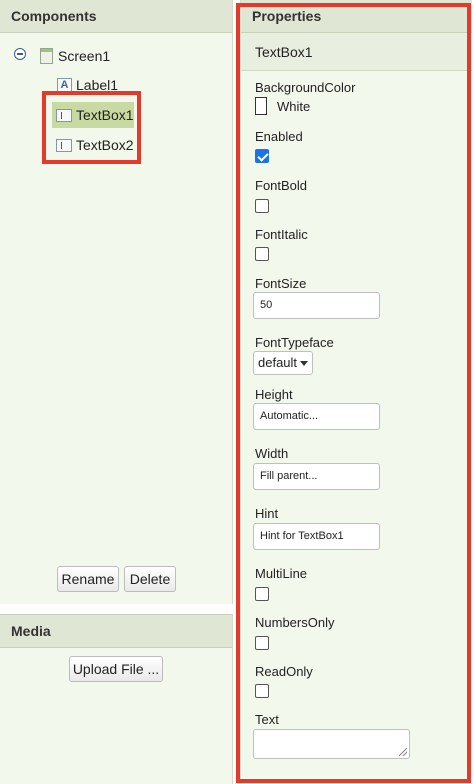  I want to click on numbers-only-checkbox, so click(262, 643).